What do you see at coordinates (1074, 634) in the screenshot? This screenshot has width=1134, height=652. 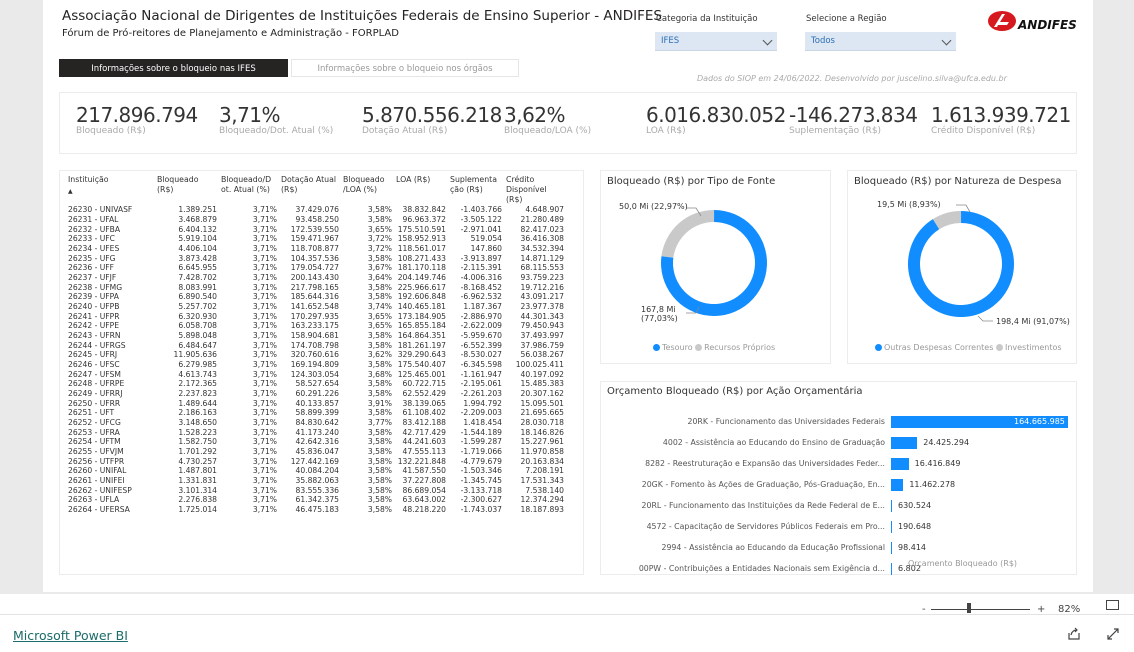 I see `share-icon` at bounding box center [1074, 634].